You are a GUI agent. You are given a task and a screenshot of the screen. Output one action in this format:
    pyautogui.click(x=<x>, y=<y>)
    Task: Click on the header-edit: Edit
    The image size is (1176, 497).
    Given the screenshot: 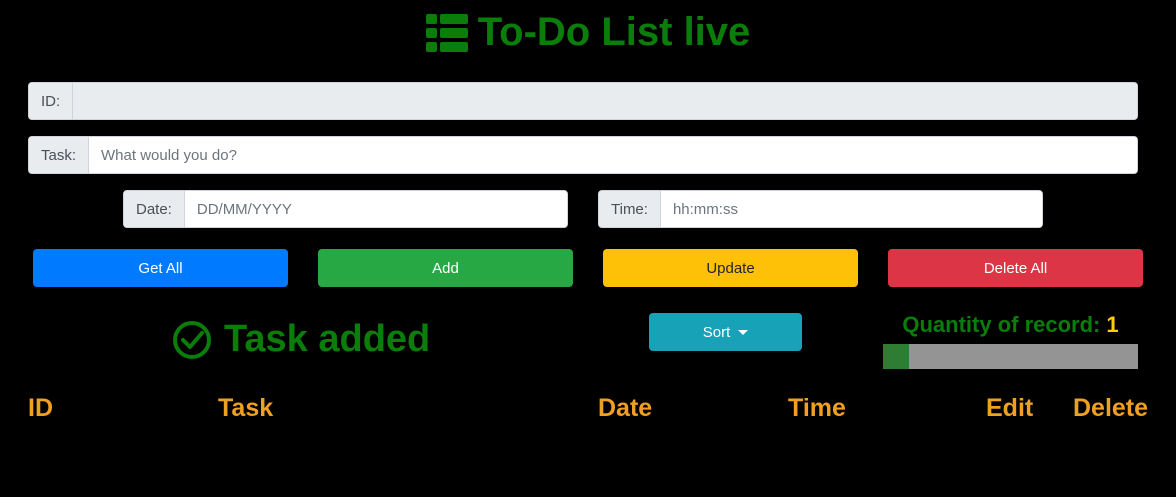 What is the action you would take?
    pyautogui.click(x=1010, y=408)
    